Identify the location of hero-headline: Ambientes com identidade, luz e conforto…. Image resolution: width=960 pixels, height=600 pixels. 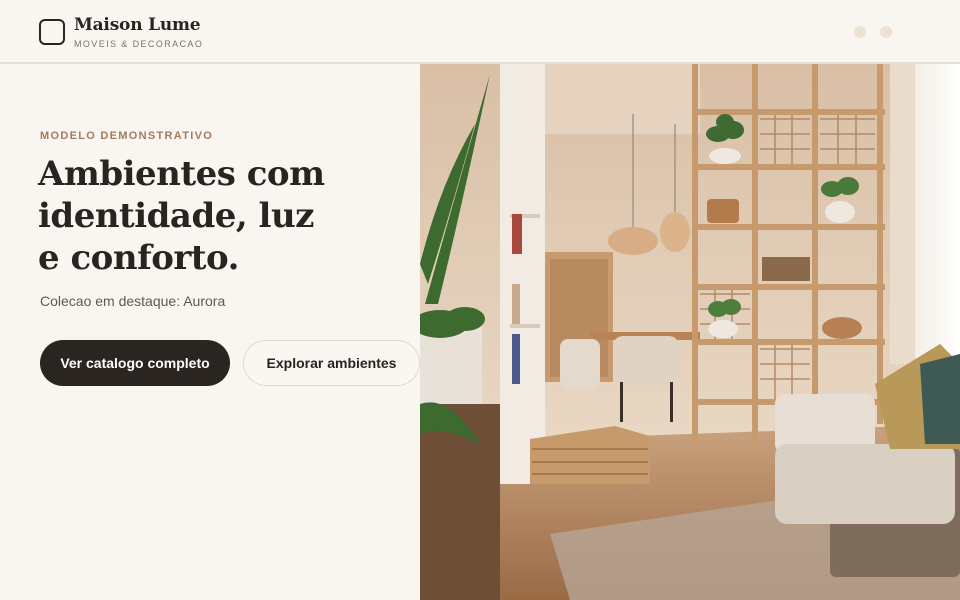
(223, 216).